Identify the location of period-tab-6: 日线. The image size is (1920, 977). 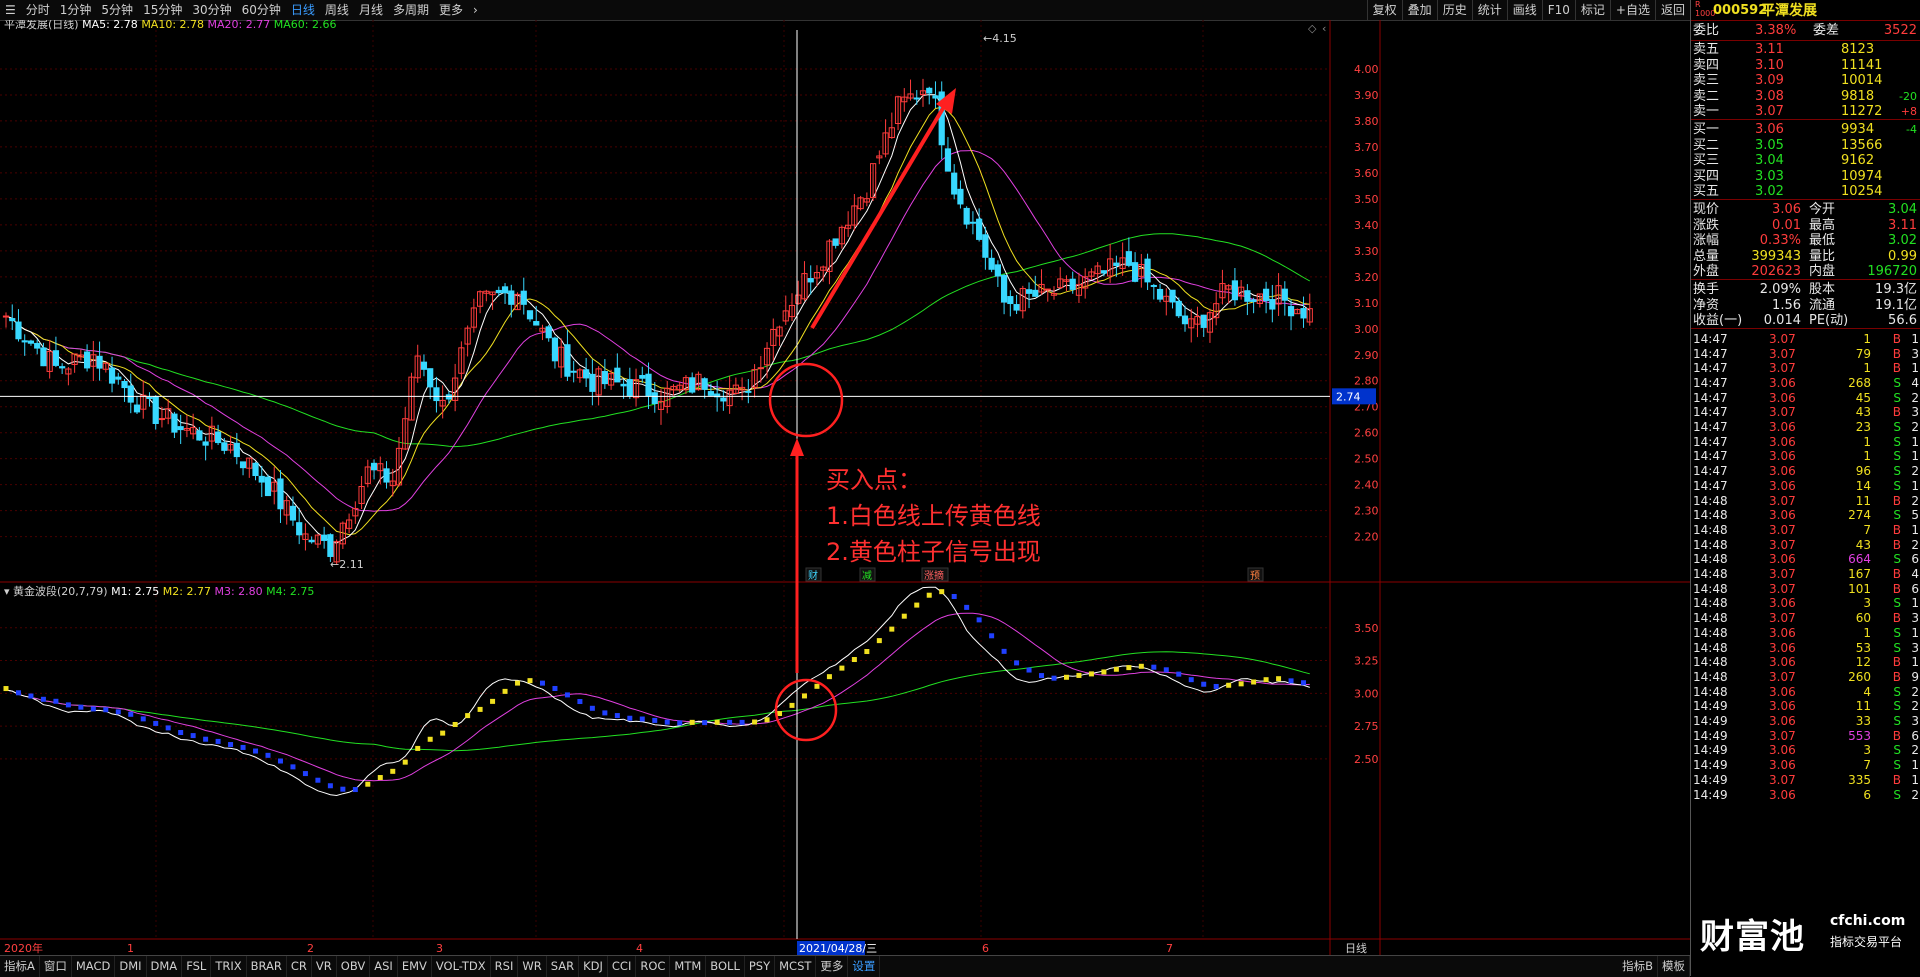
(303, 10).